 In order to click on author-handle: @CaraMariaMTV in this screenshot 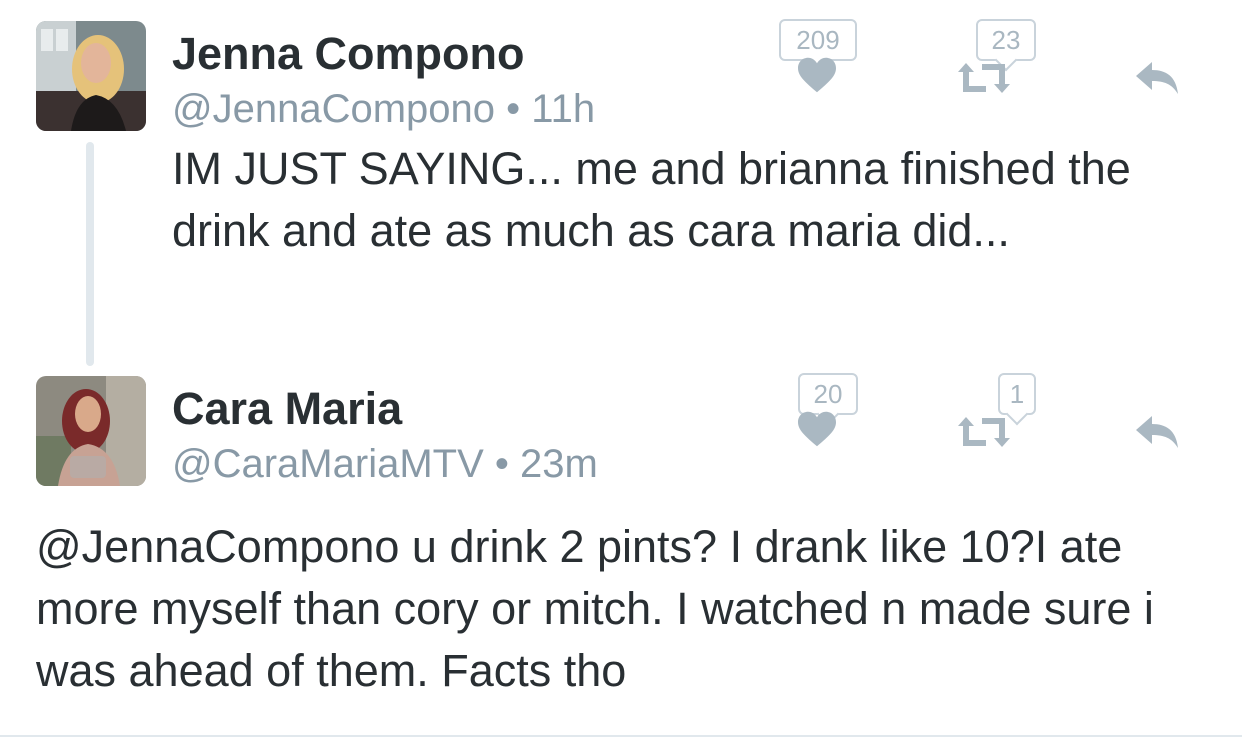, I will do `click(328, 464)`.